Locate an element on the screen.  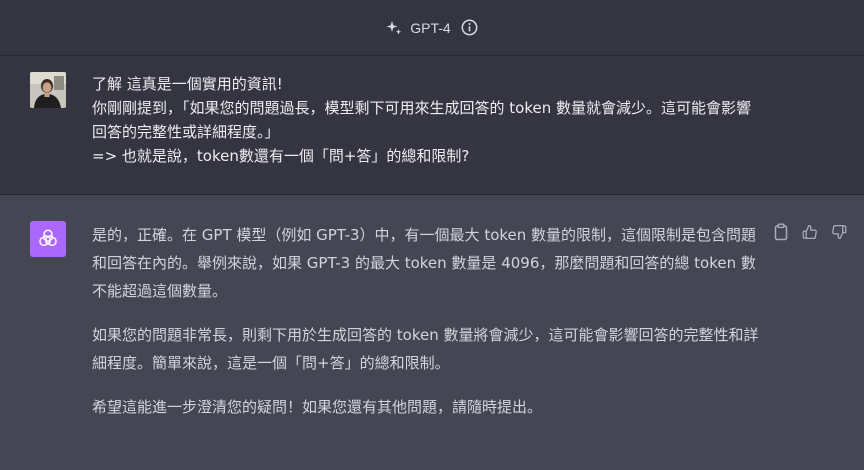
assistant-paragraph: 希望這能進一步澄清您的疑問！如果您還有其他問題，請隨時提出。 is located at coordinates (317, 407).